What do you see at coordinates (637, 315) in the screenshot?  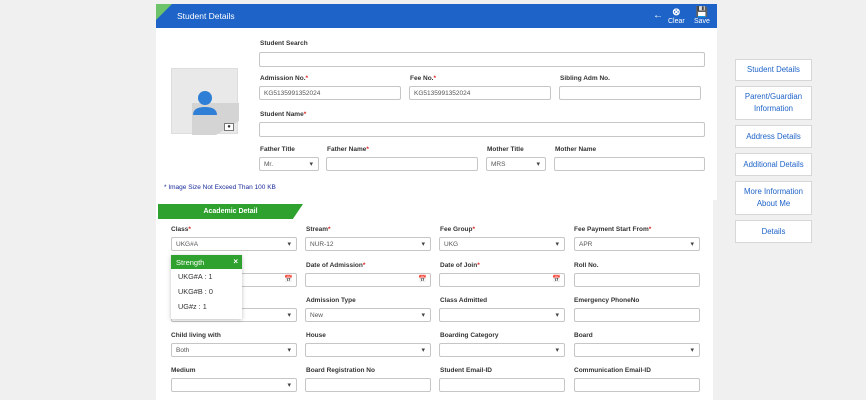 I see `emergency-phone-input` at bounding box center [637, 315].